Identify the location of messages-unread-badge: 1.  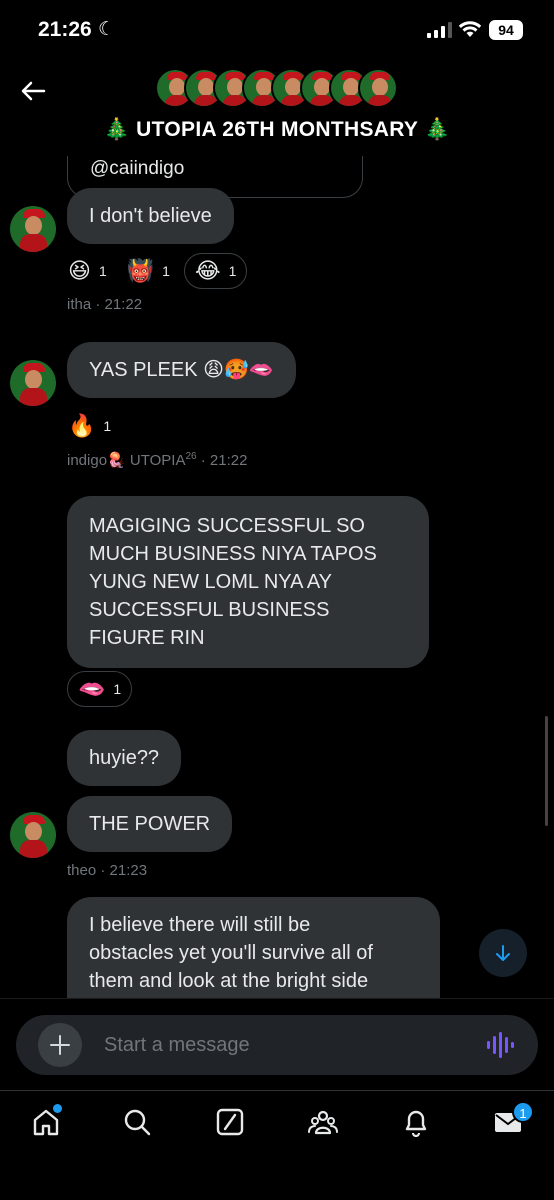
(523, 1112).